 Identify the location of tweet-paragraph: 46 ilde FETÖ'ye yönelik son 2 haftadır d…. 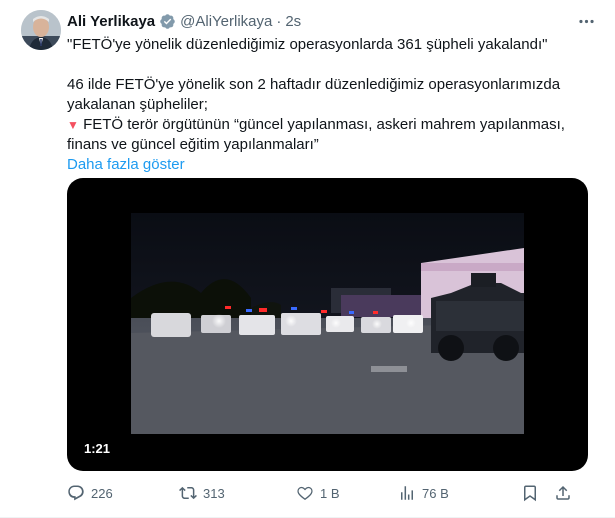
(314, 94).